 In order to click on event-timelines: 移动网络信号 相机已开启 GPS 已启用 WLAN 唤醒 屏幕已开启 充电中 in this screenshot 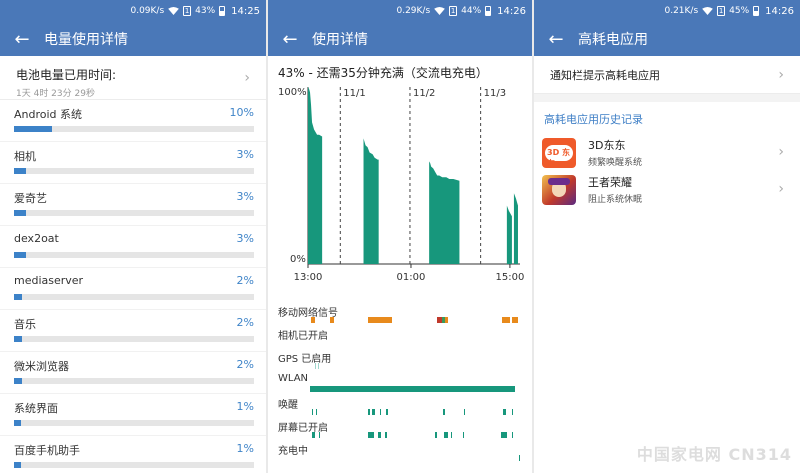, I will do `click(400, 384)`.